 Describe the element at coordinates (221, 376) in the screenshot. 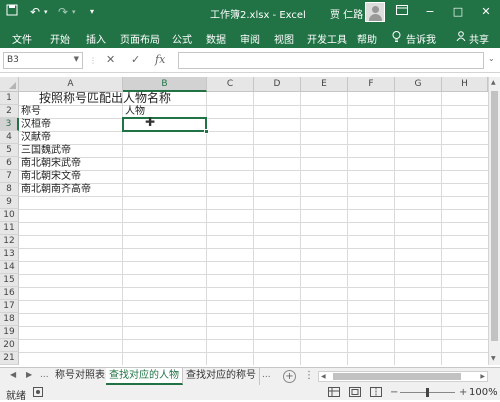

I see `sheet-tab-find-title: 查找对应的称号` at that location.